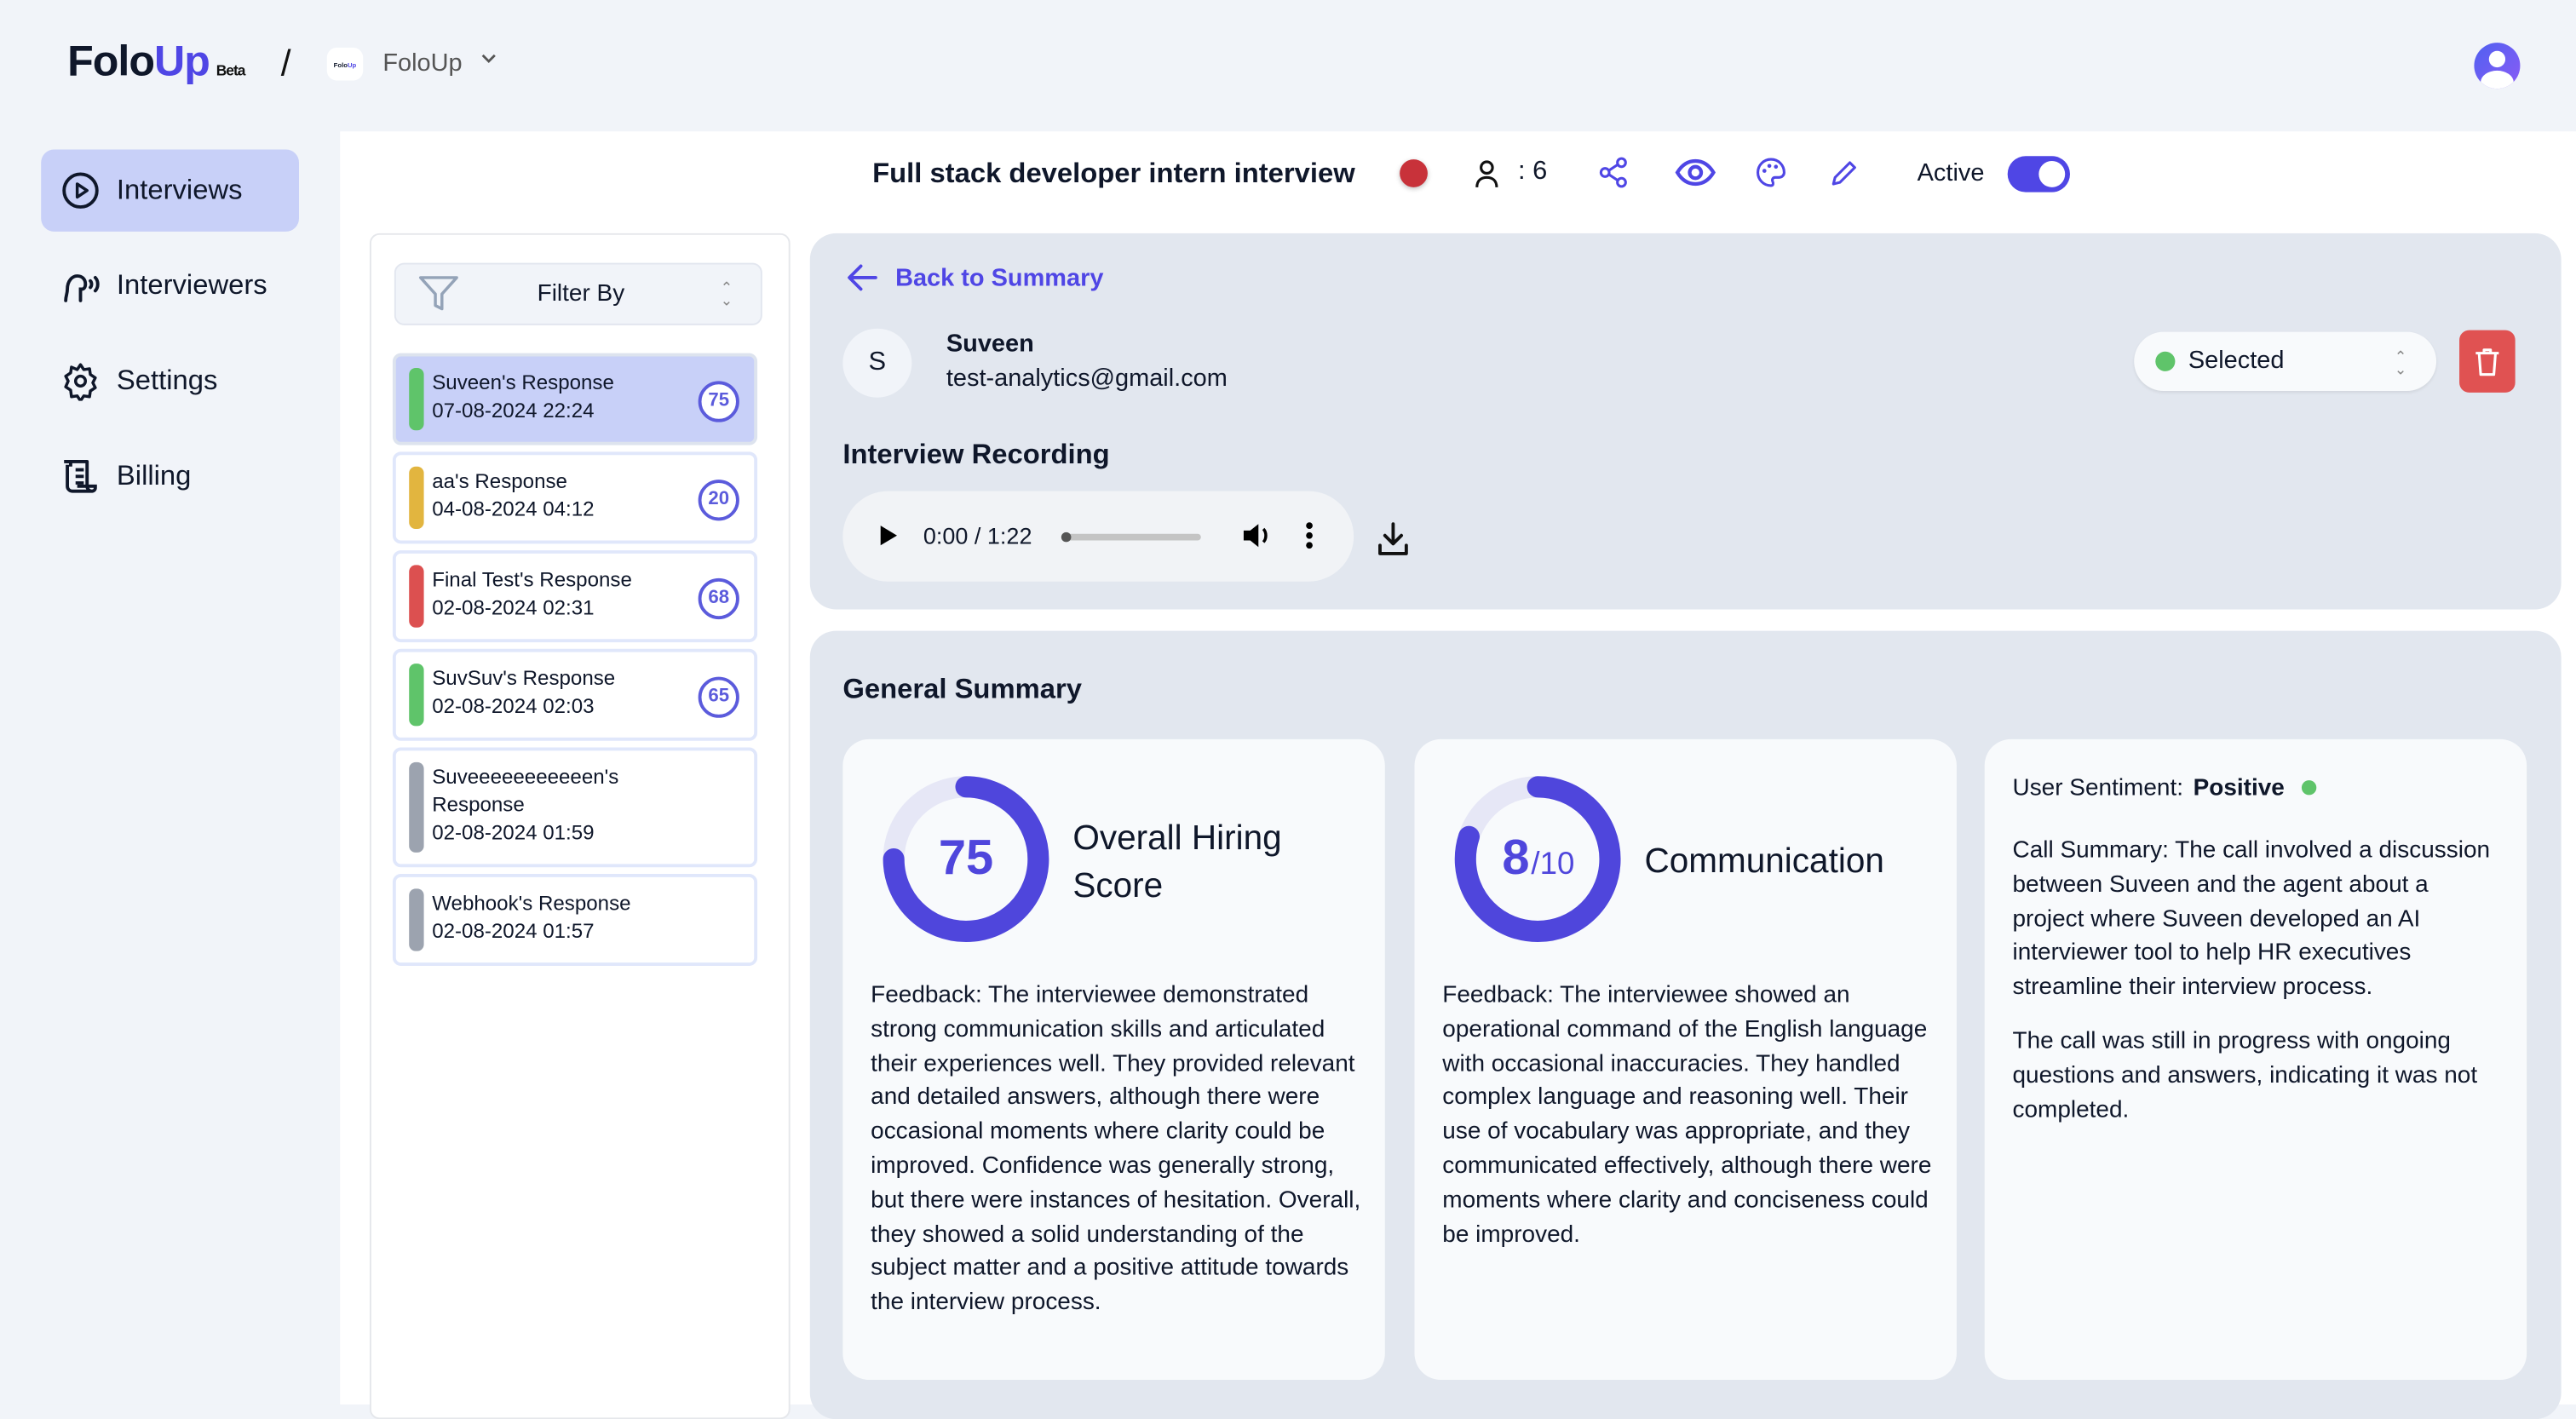 This screenshot has height=1419, width=2576. I want to click on overall-score-gauge: 75, so click(966, 860).